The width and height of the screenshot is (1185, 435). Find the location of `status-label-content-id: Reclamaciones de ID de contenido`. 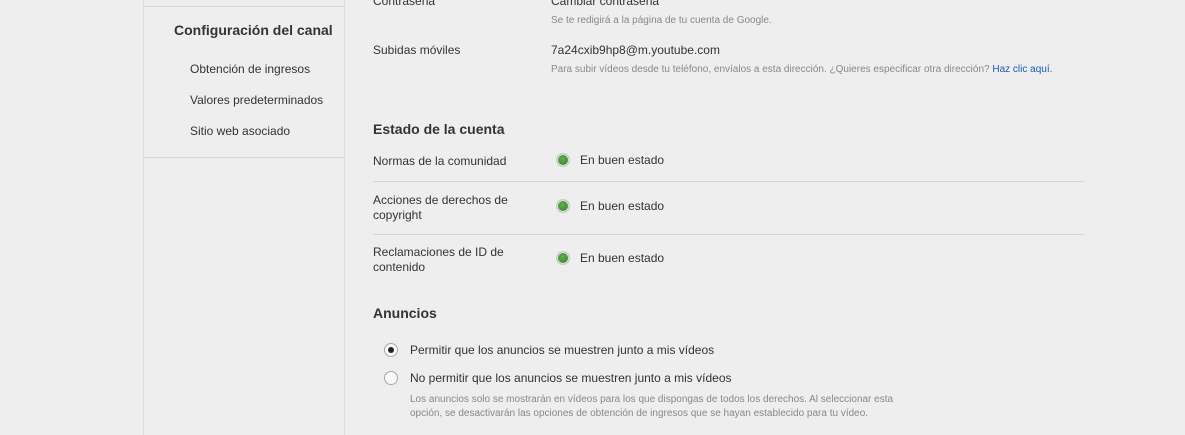

status-label-content-id: Reclamaciones de ID de contenido is located at coordinates (438, 259).